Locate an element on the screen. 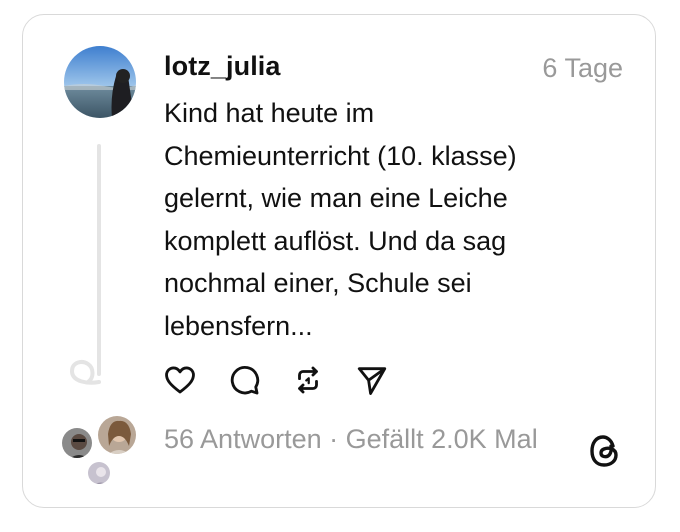 This screenshot has width=680, height=532. post-stats: 56 Antworten · Gefällt 2.0K Mal is located at coordinates (351, 439).